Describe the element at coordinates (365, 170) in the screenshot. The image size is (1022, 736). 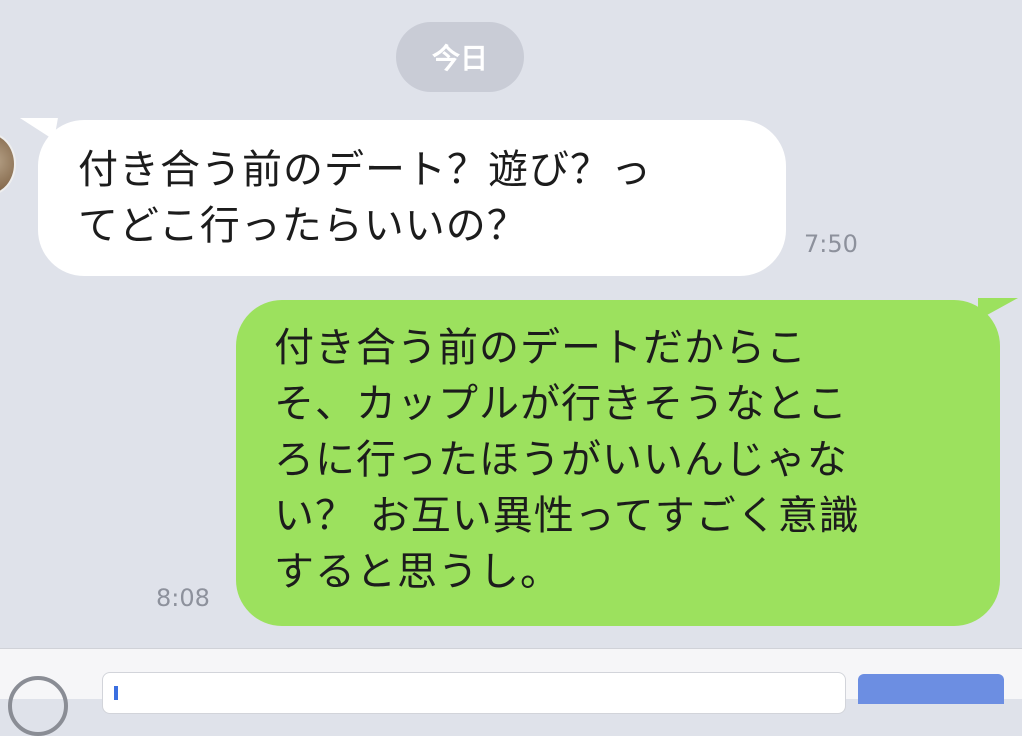
I see `message-line: 付き合う前のデート？遊び？っ` at that location.